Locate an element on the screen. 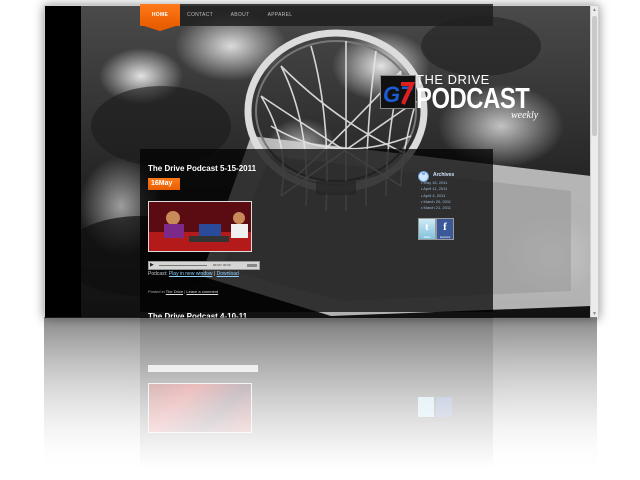  archives-title: Archives is located at coordinates (444, 175).